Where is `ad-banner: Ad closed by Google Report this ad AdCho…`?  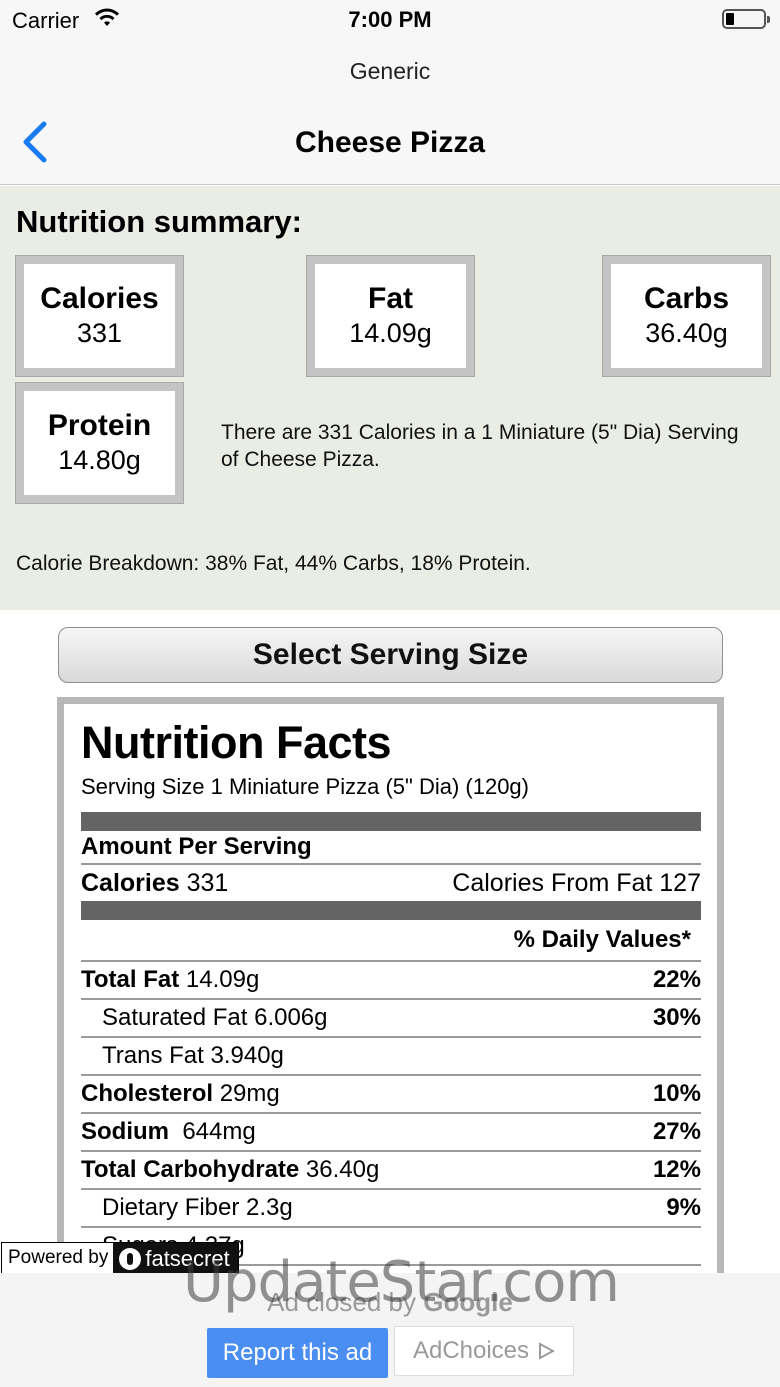 ad-banner: Ad closed by Google Report this ad AdCho… is located at coordinates (390, 1330).